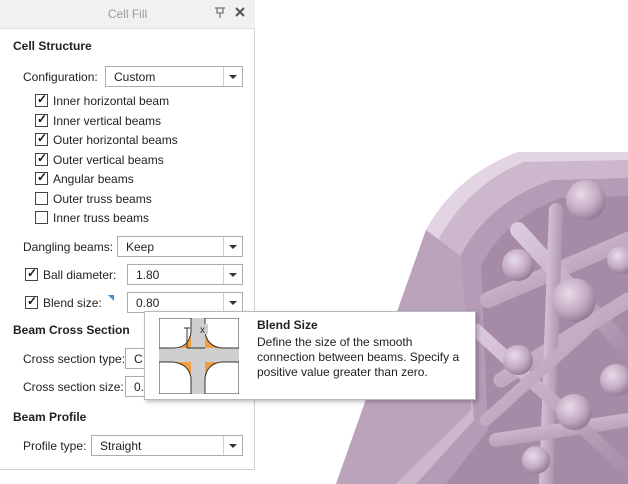  I want to click on inner-horizontal-beam-label: Inner horizontal beam, so click(111, 101).